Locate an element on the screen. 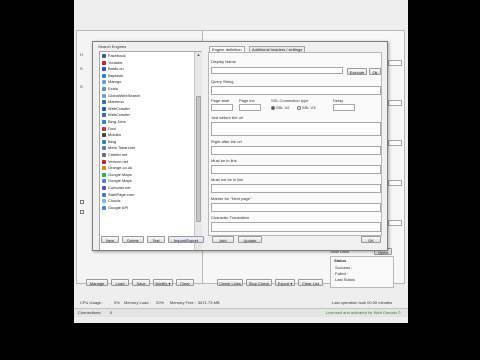 The height and width of the screenshot is (360, 480). last-operation-text: Last operation took 00:00 minutes is located at coordinates (362, 302).